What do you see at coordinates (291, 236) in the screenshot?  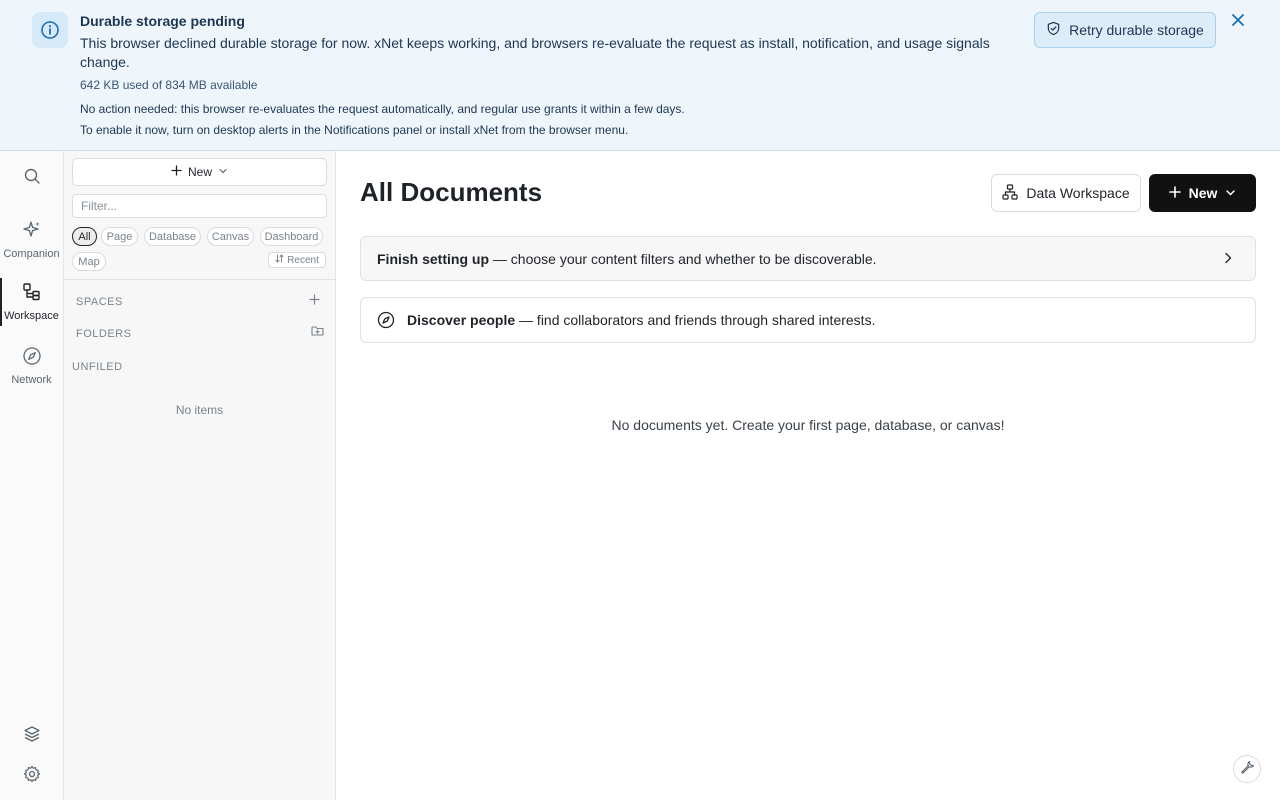 I see `chip-dashboard: Dashboard` at bounding box center [291, 236].